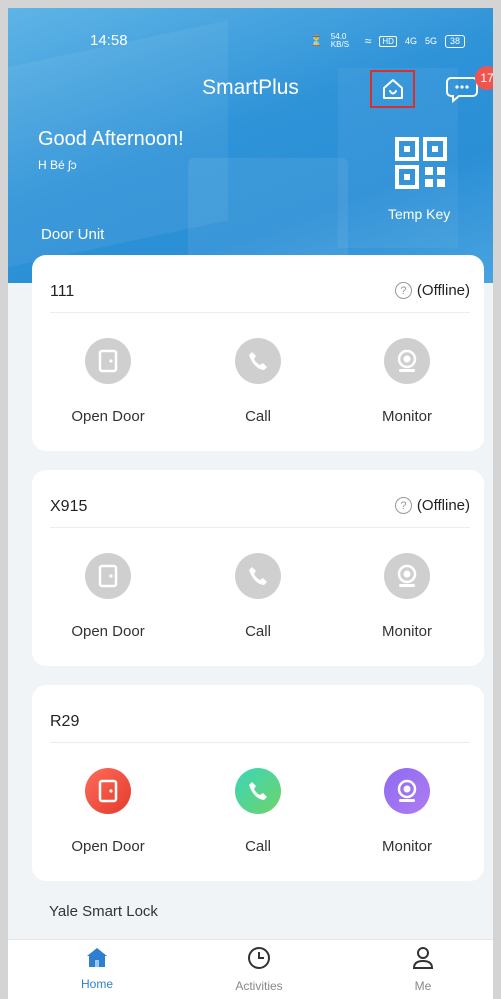  I want to click on yale-lock-section-label: Yale Smart Lock, so click(103, 911).